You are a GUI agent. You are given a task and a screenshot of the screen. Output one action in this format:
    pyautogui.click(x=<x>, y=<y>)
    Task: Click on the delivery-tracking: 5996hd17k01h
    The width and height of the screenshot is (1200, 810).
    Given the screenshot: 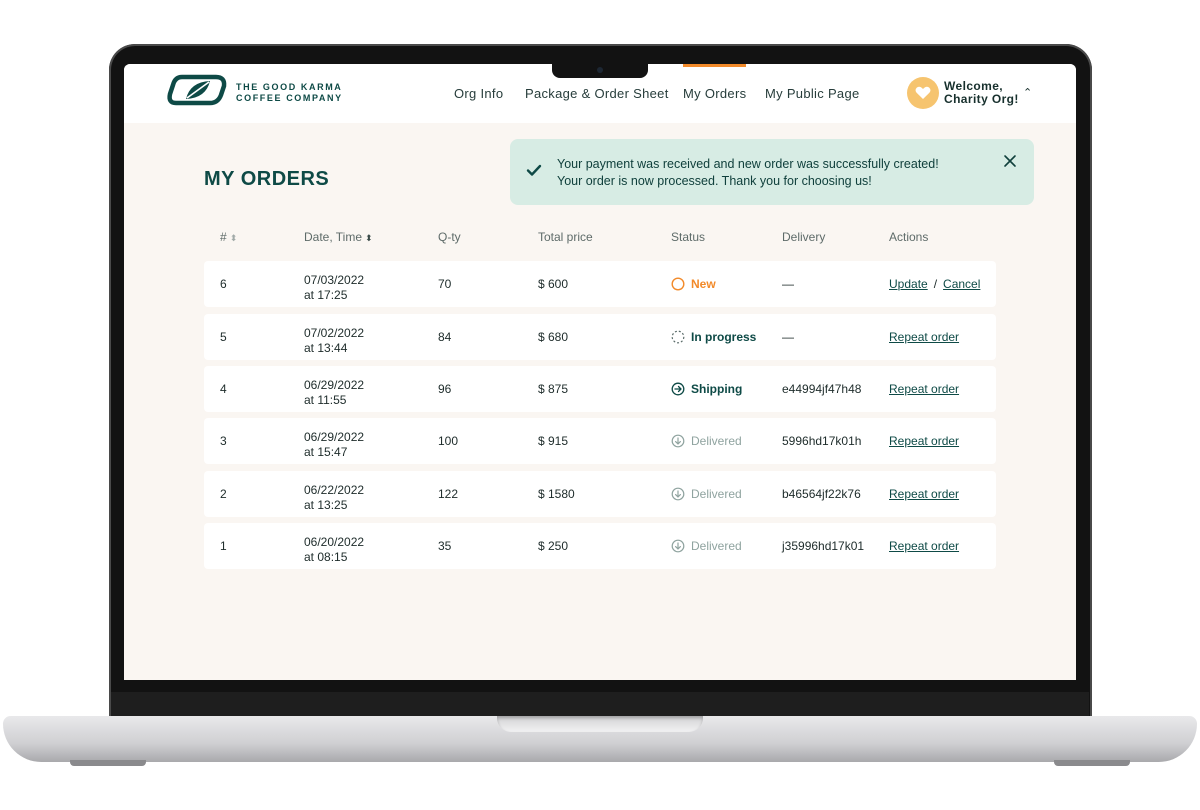 What is the action you would take?
    pyautogui.click(x=822, y=441)
    